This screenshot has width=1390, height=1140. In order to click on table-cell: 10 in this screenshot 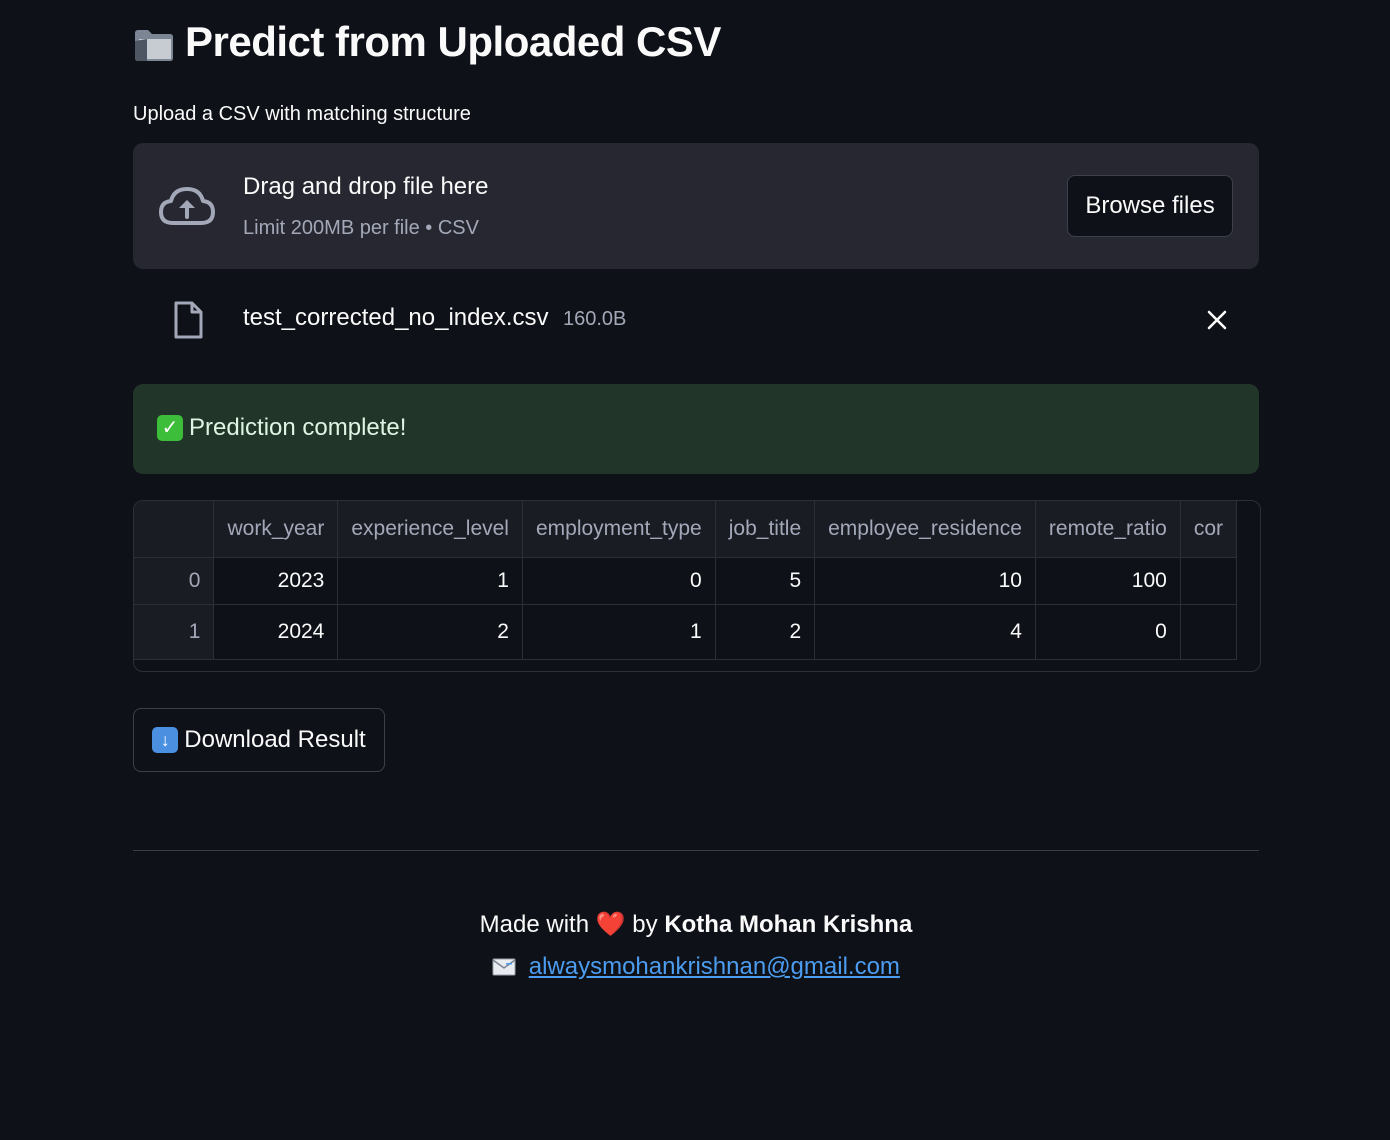, I will do `click(925, 581)`.